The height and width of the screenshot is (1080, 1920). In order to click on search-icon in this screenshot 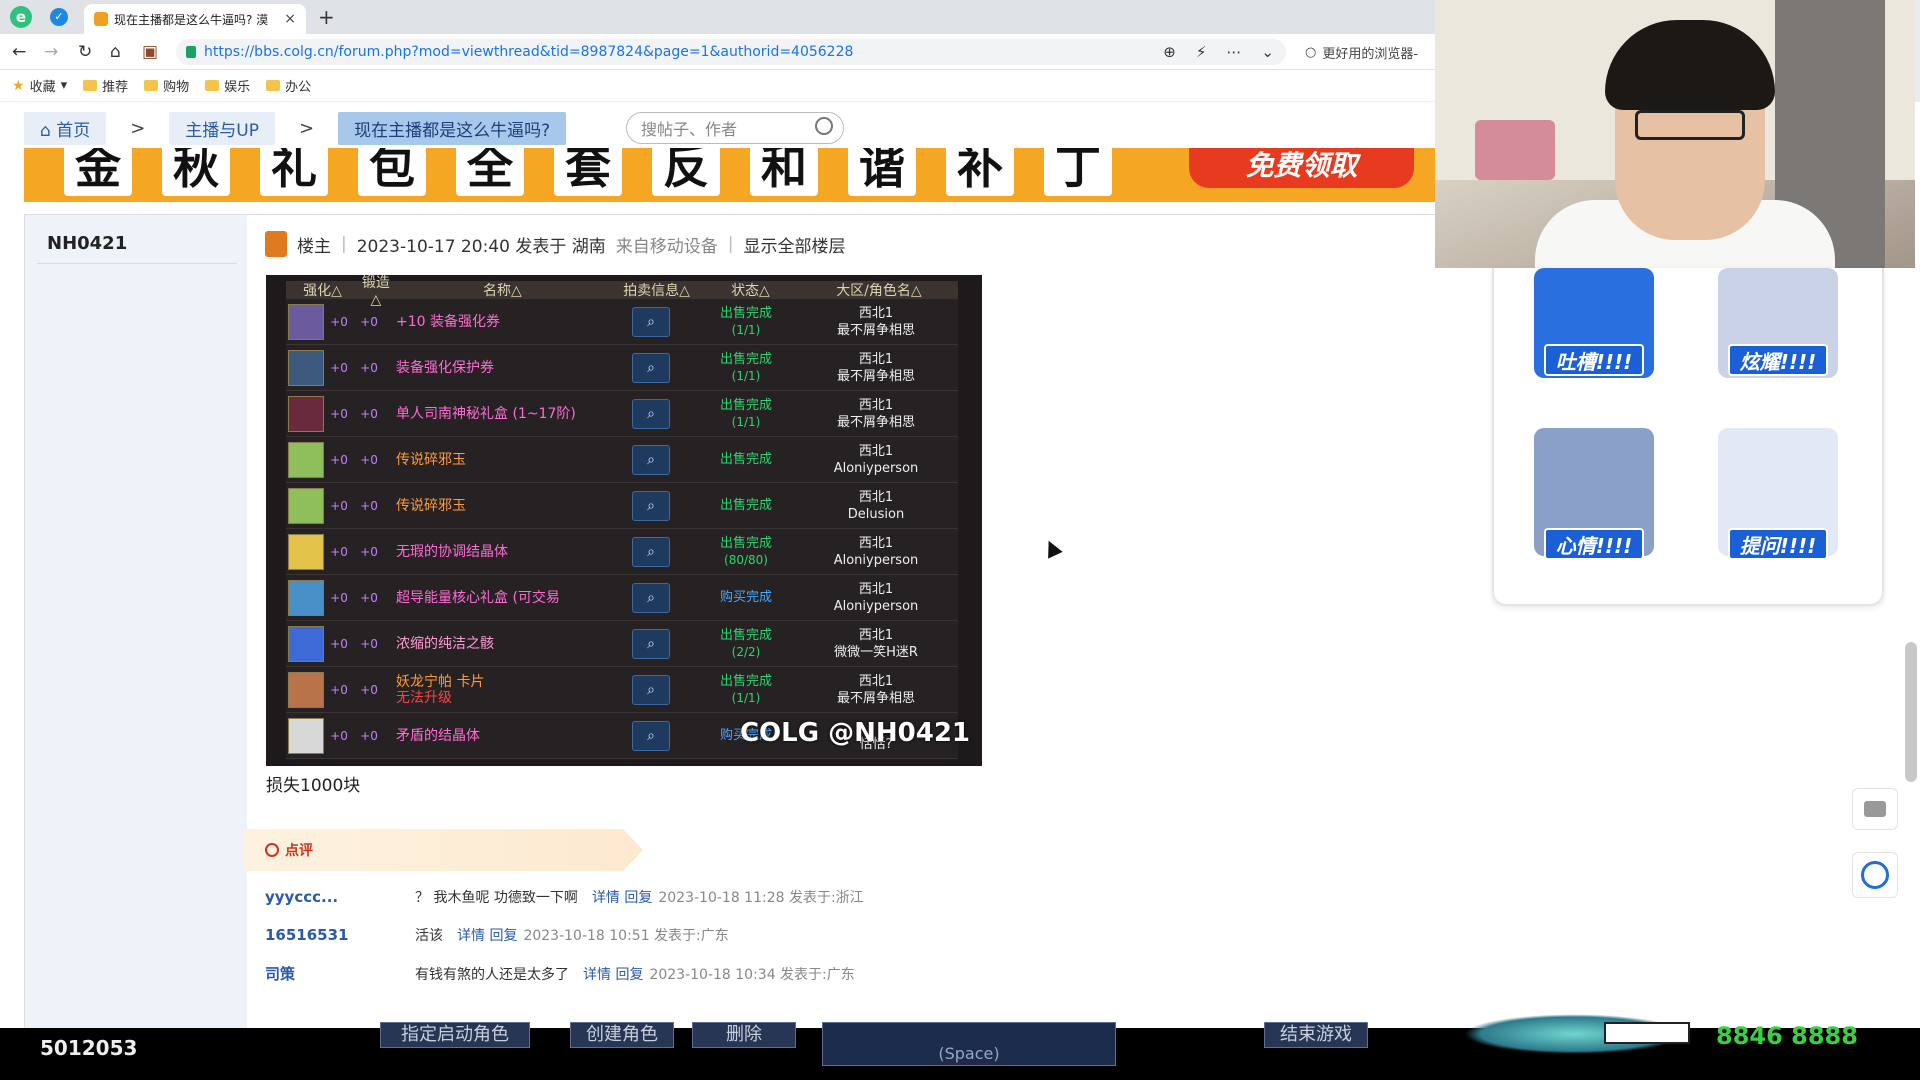, I will do `click(824, 126)`.